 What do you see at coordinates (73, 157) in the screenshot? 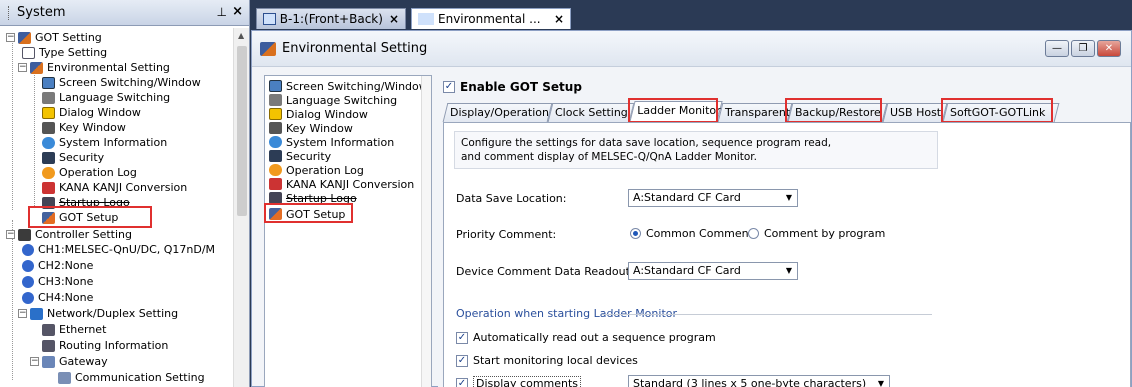
I see `tree-item-security: Security` at bounding box center [73, 157].